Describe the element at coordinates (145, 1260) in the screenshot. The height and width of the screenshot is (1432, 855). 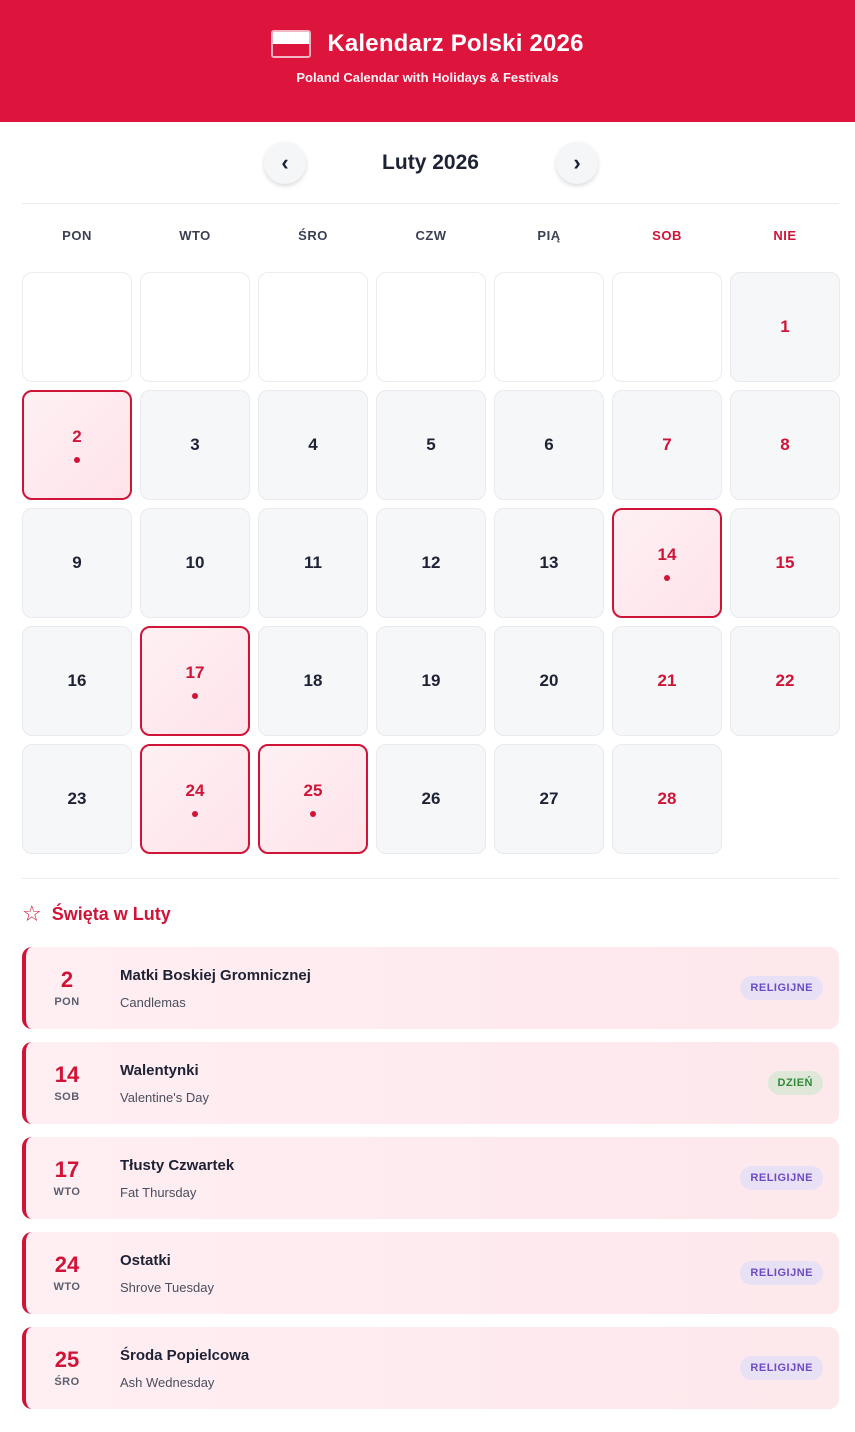
I see `holiday-name: Ostatki` at that location.